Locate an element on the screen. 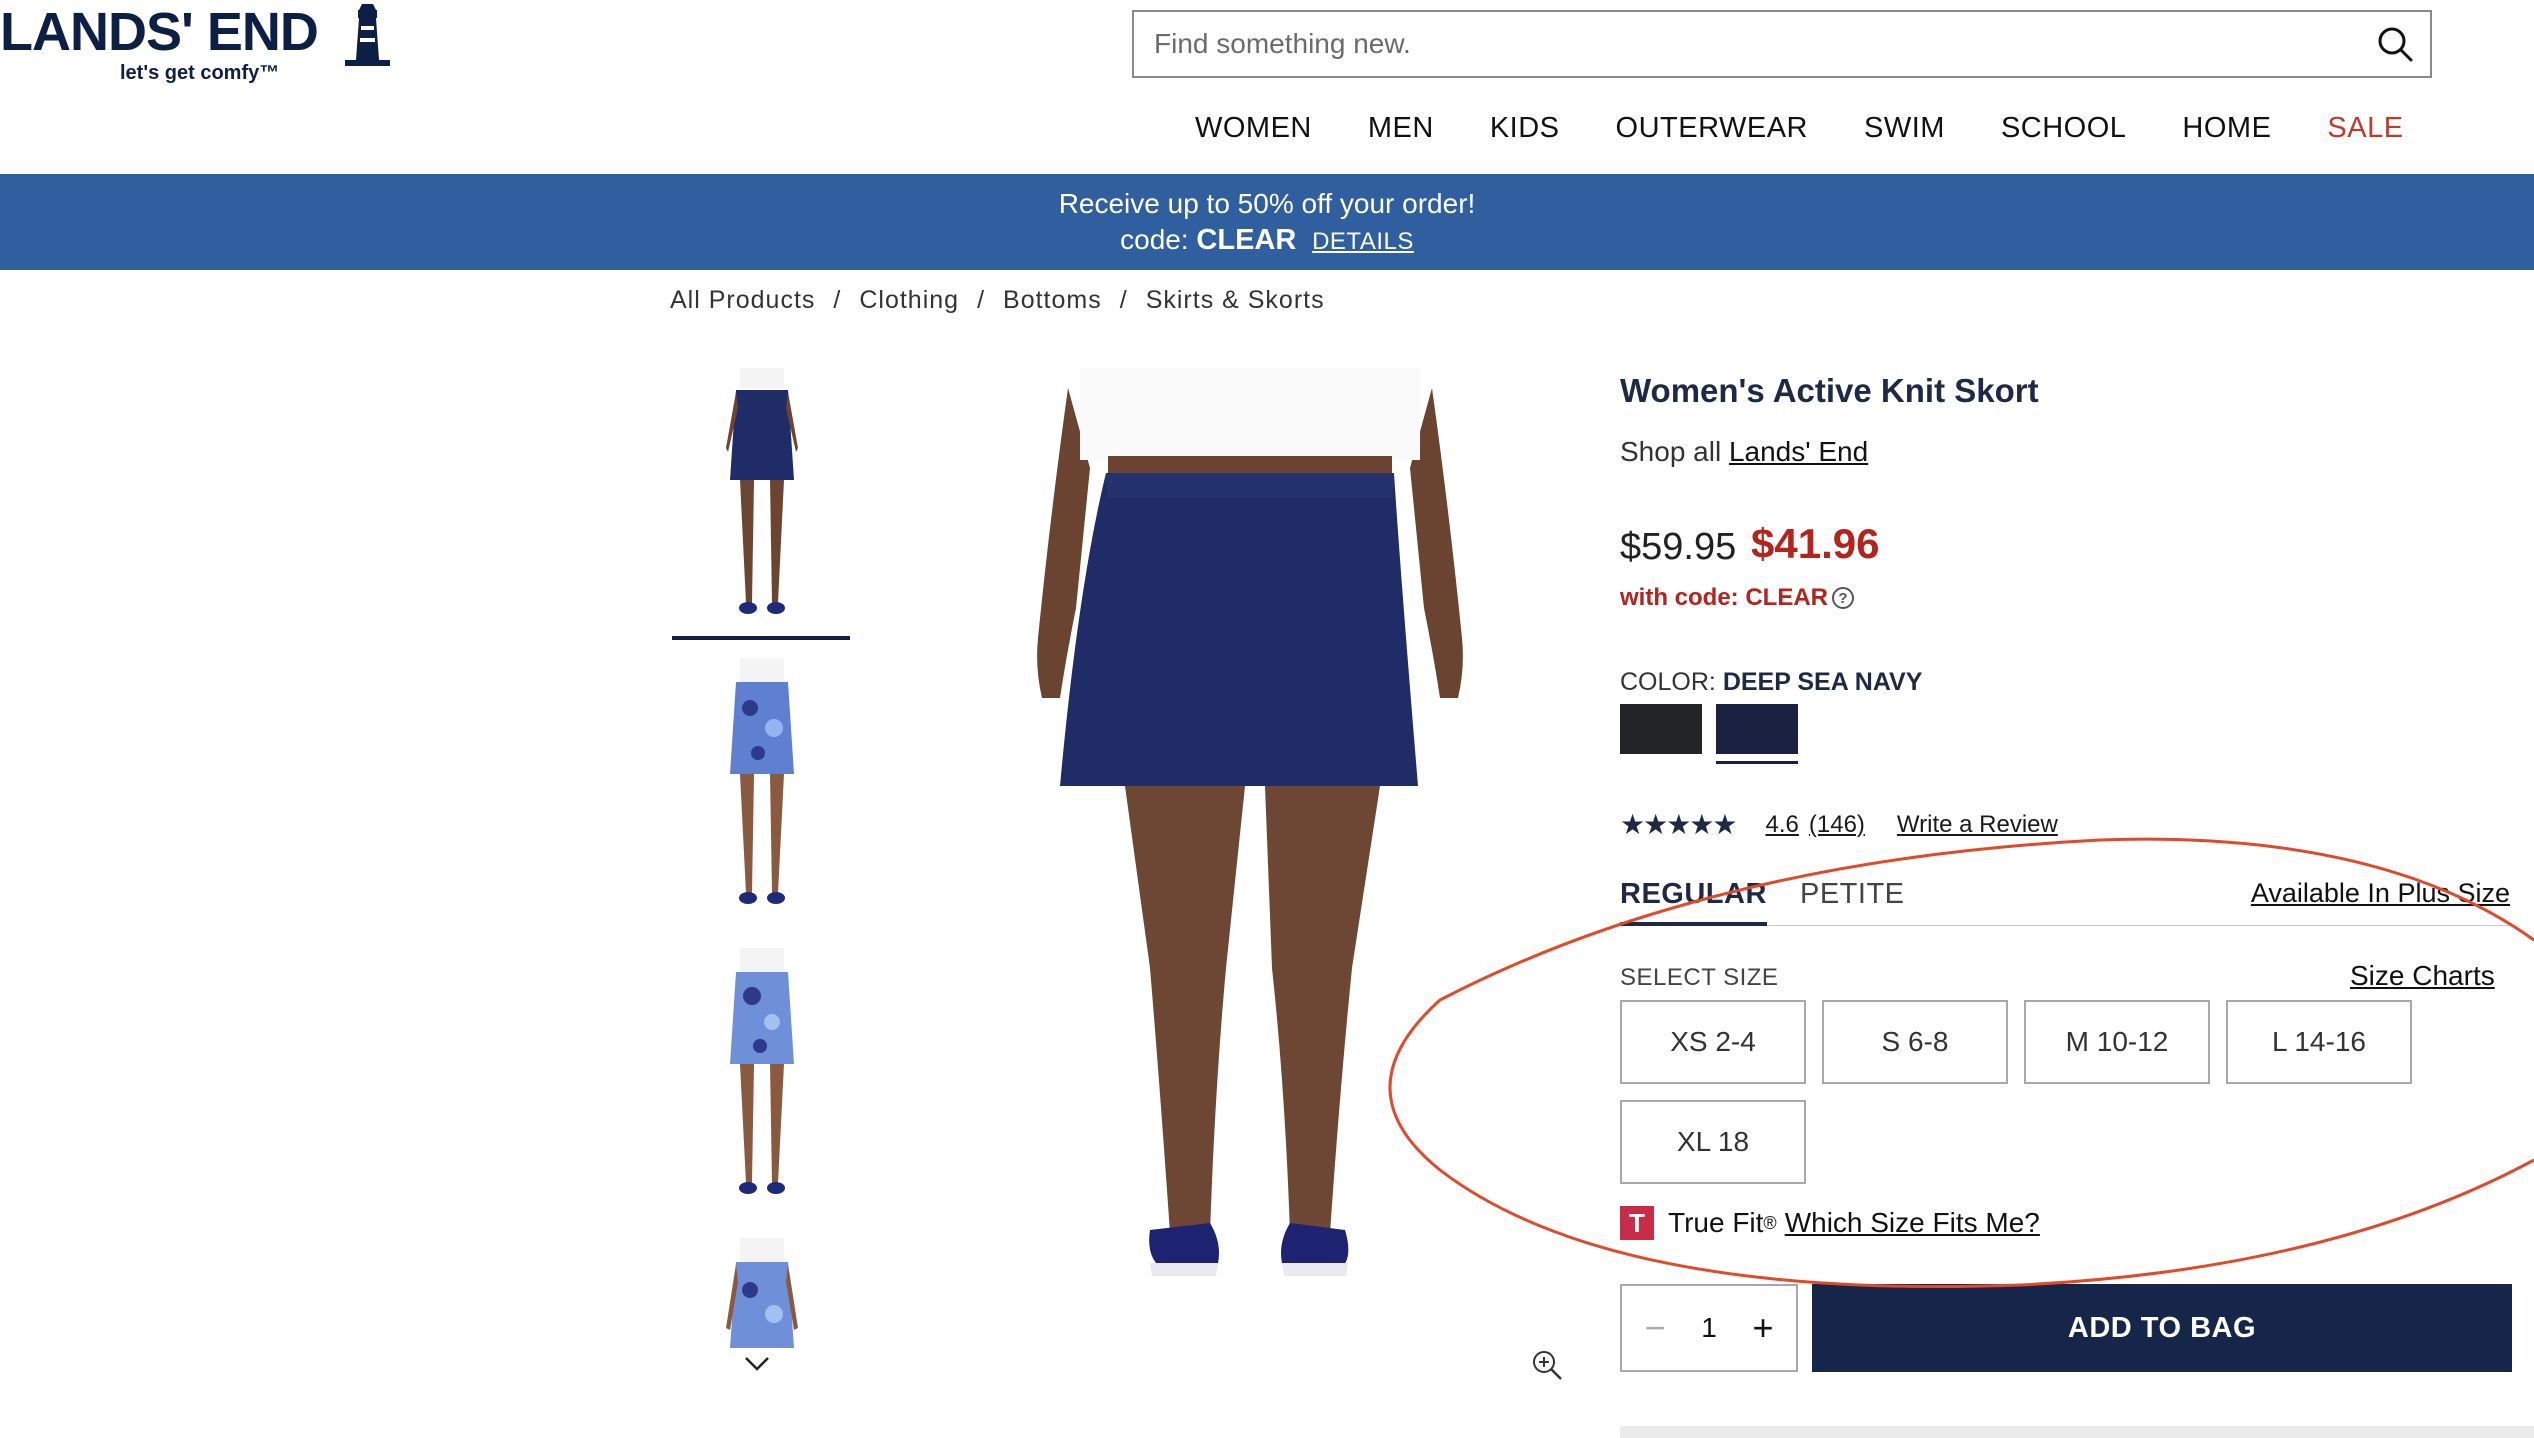 This screenshot has width=2534, height=1438. promo-code-prefix: code: is located at coordinates (1154, 239).